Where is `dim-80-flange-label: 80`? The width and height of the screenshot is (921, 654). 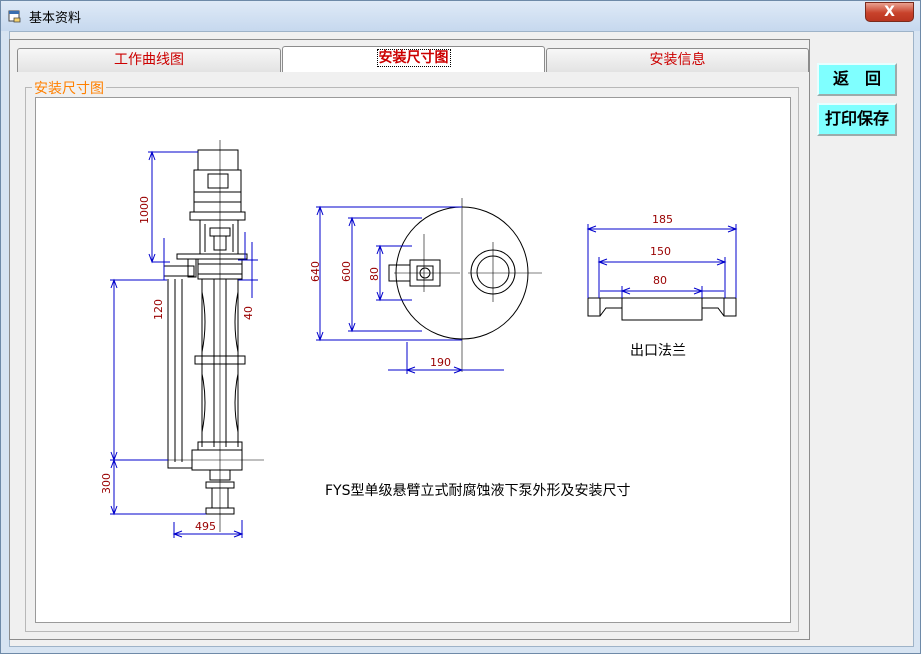
dim-80-flange-label: 80 is located at coordinates (660, 280).